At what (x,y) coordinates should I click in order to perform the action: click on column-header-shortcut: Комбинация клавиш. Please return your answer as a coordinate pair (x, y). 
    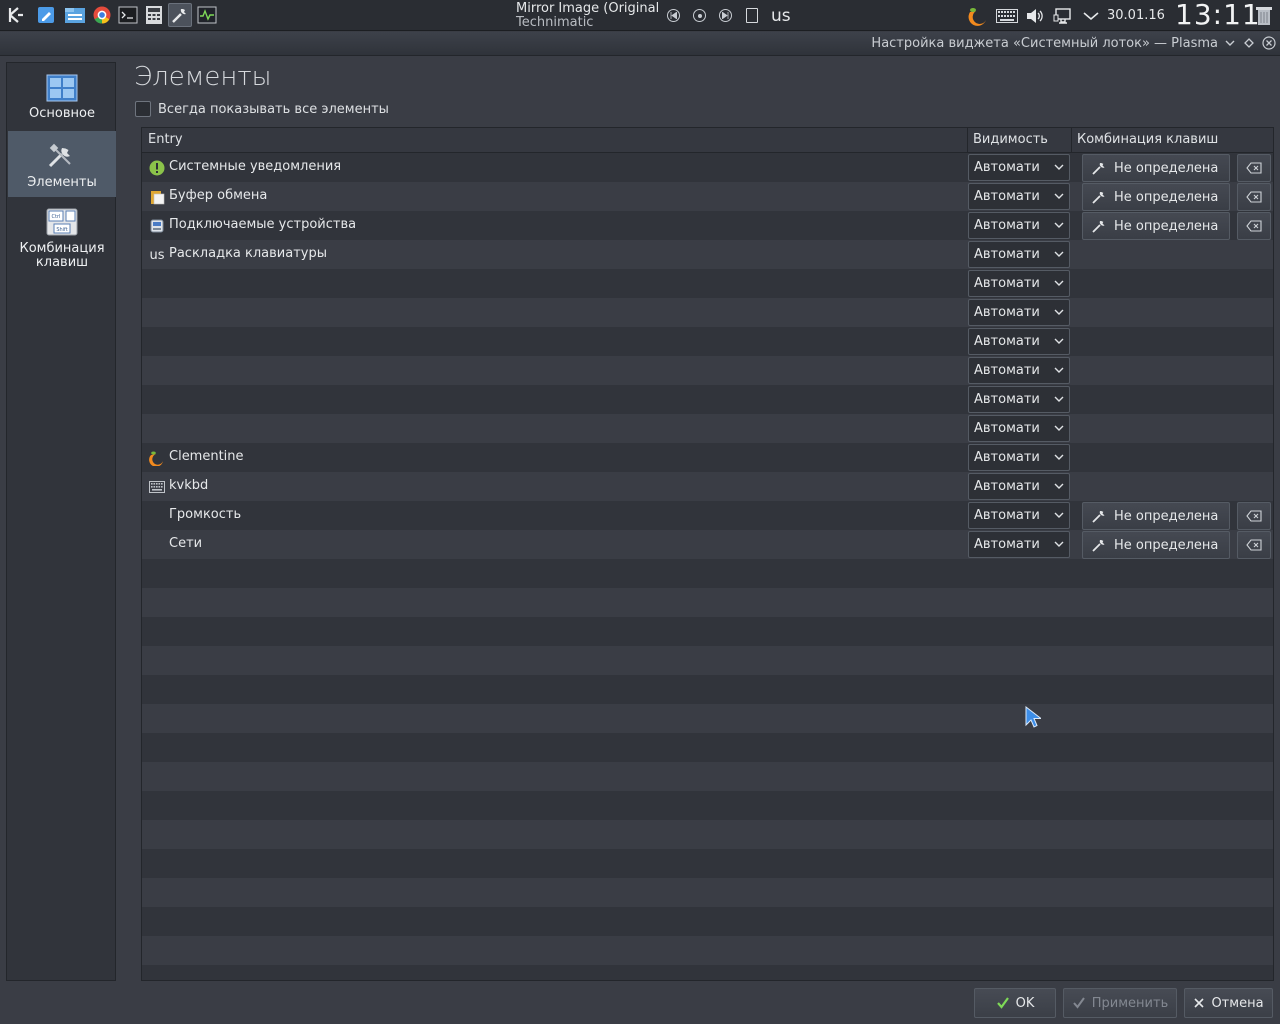
    Looking at the image, I should click on (1147, 139).